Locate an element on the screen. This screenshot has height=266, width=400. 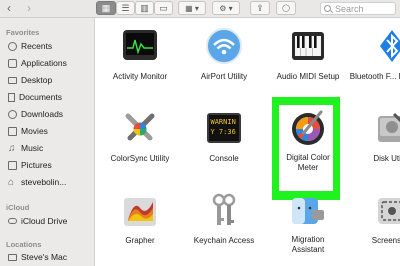
app-label: Activity Monitor is located at coordinates (140, 76).